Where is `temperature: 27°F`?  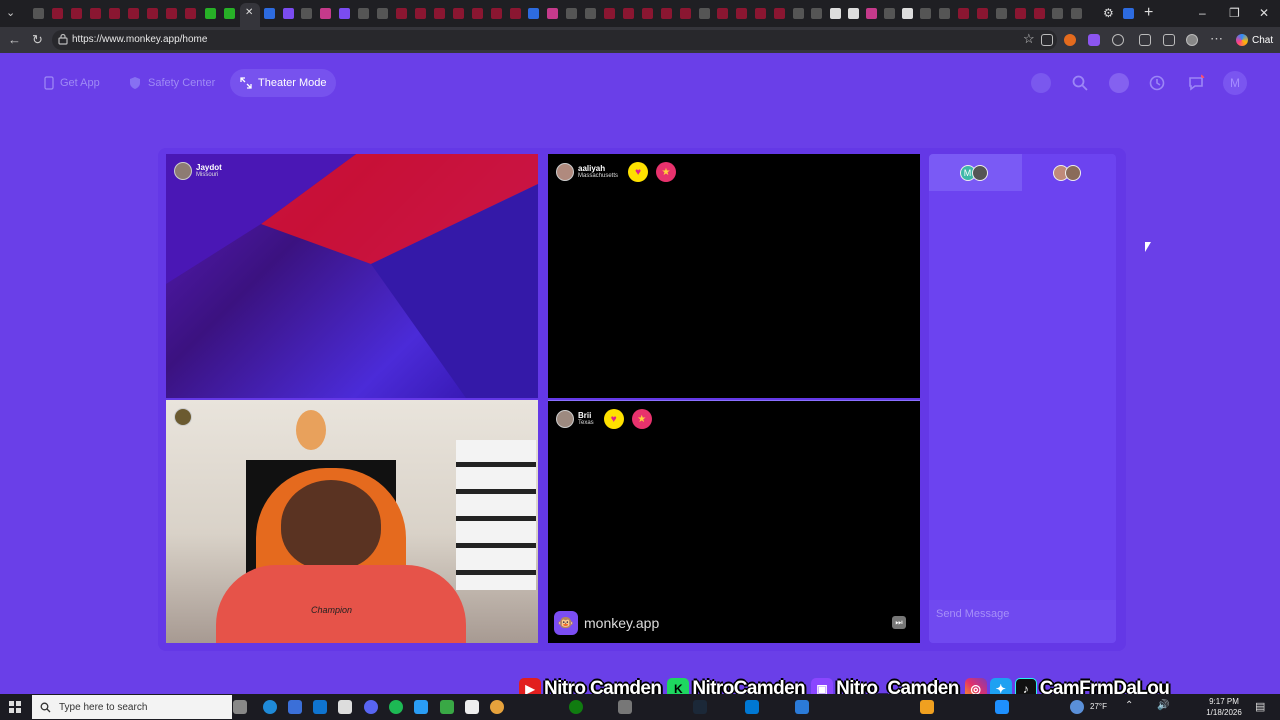 temperature: 27°F is located at coordinates (1098, 706).